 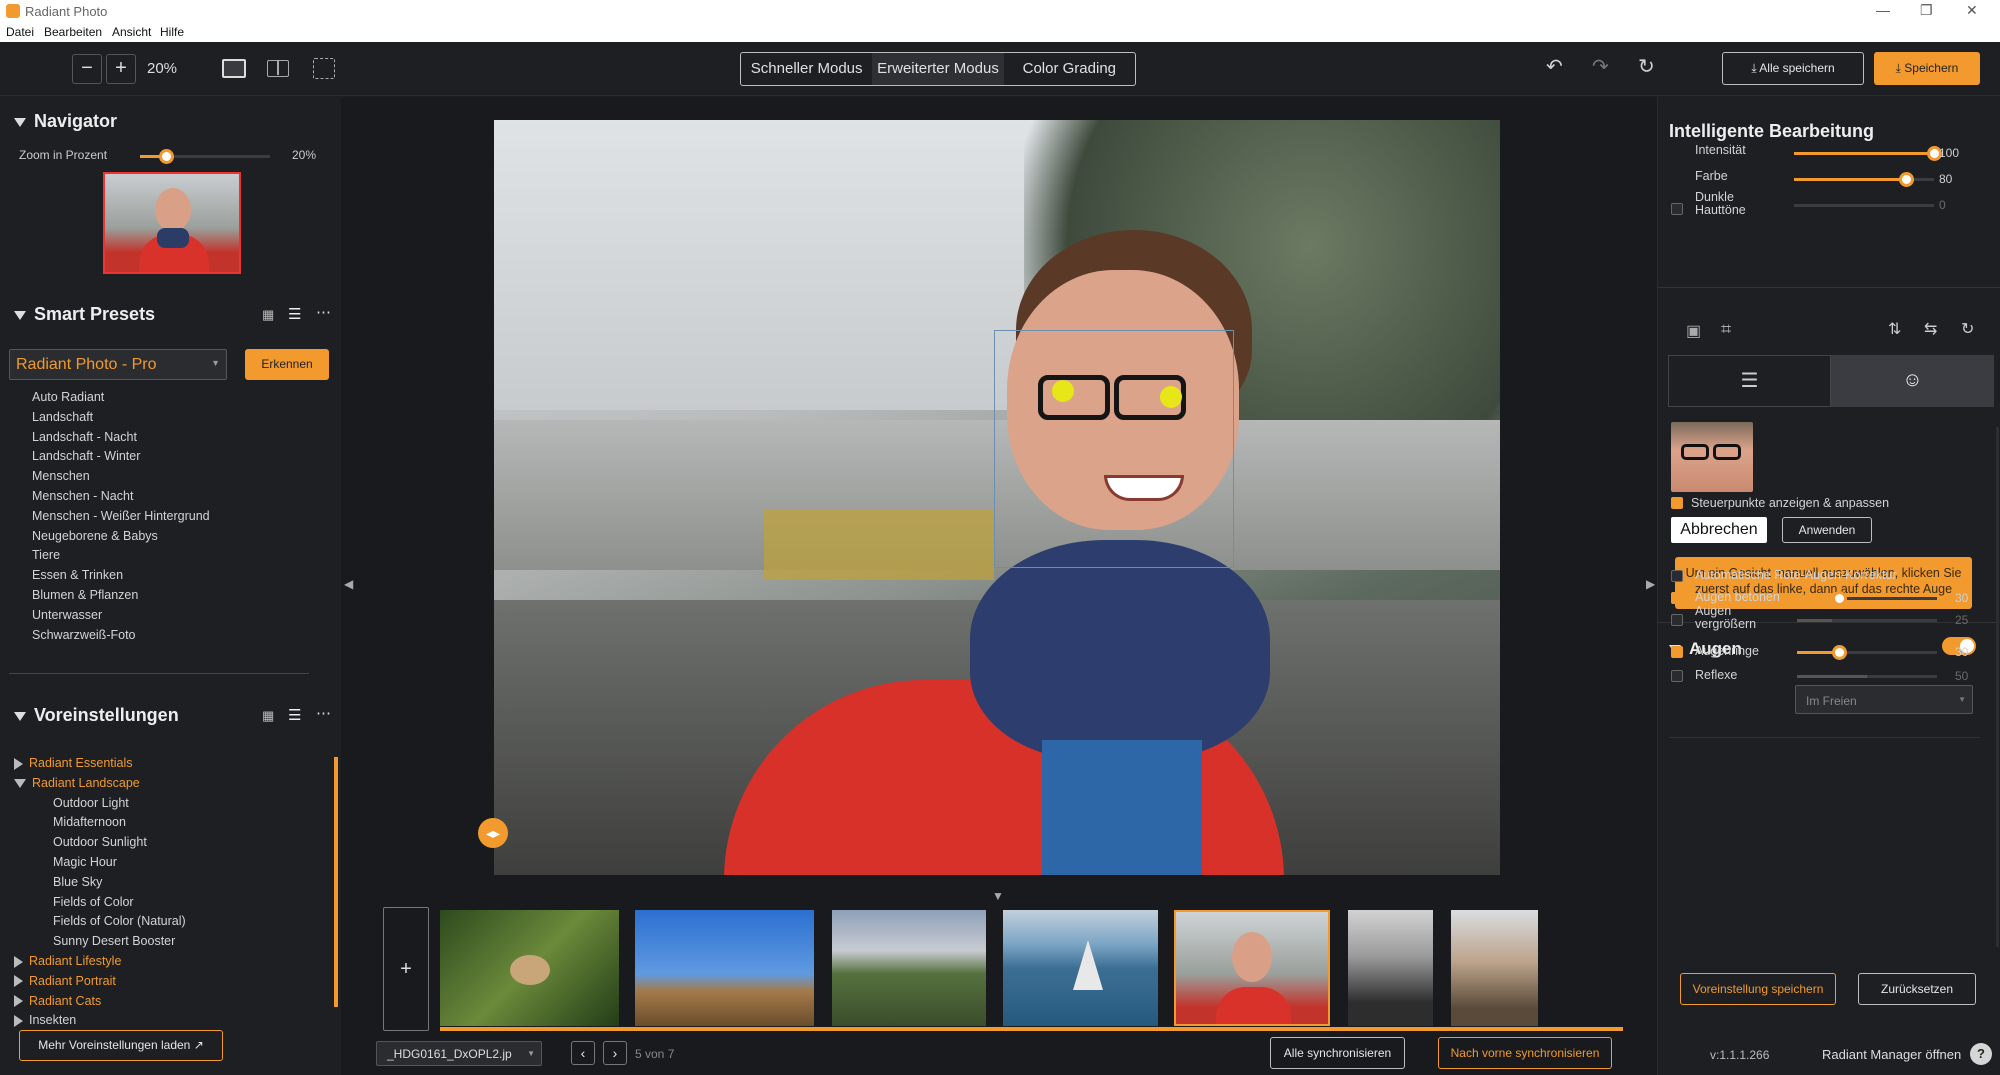 What do you see at coordinates (121, 477) in the screenshot?
I see `smart-preset-item: Menschen` at bounding box center [121, 477].